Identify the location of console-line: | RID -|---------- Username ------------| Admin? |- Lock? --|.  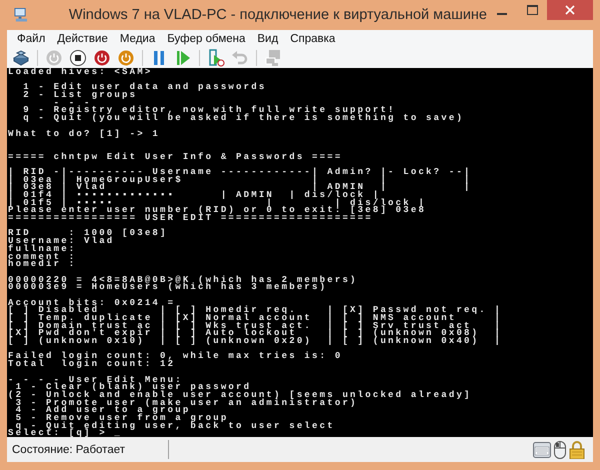
(240, 171).